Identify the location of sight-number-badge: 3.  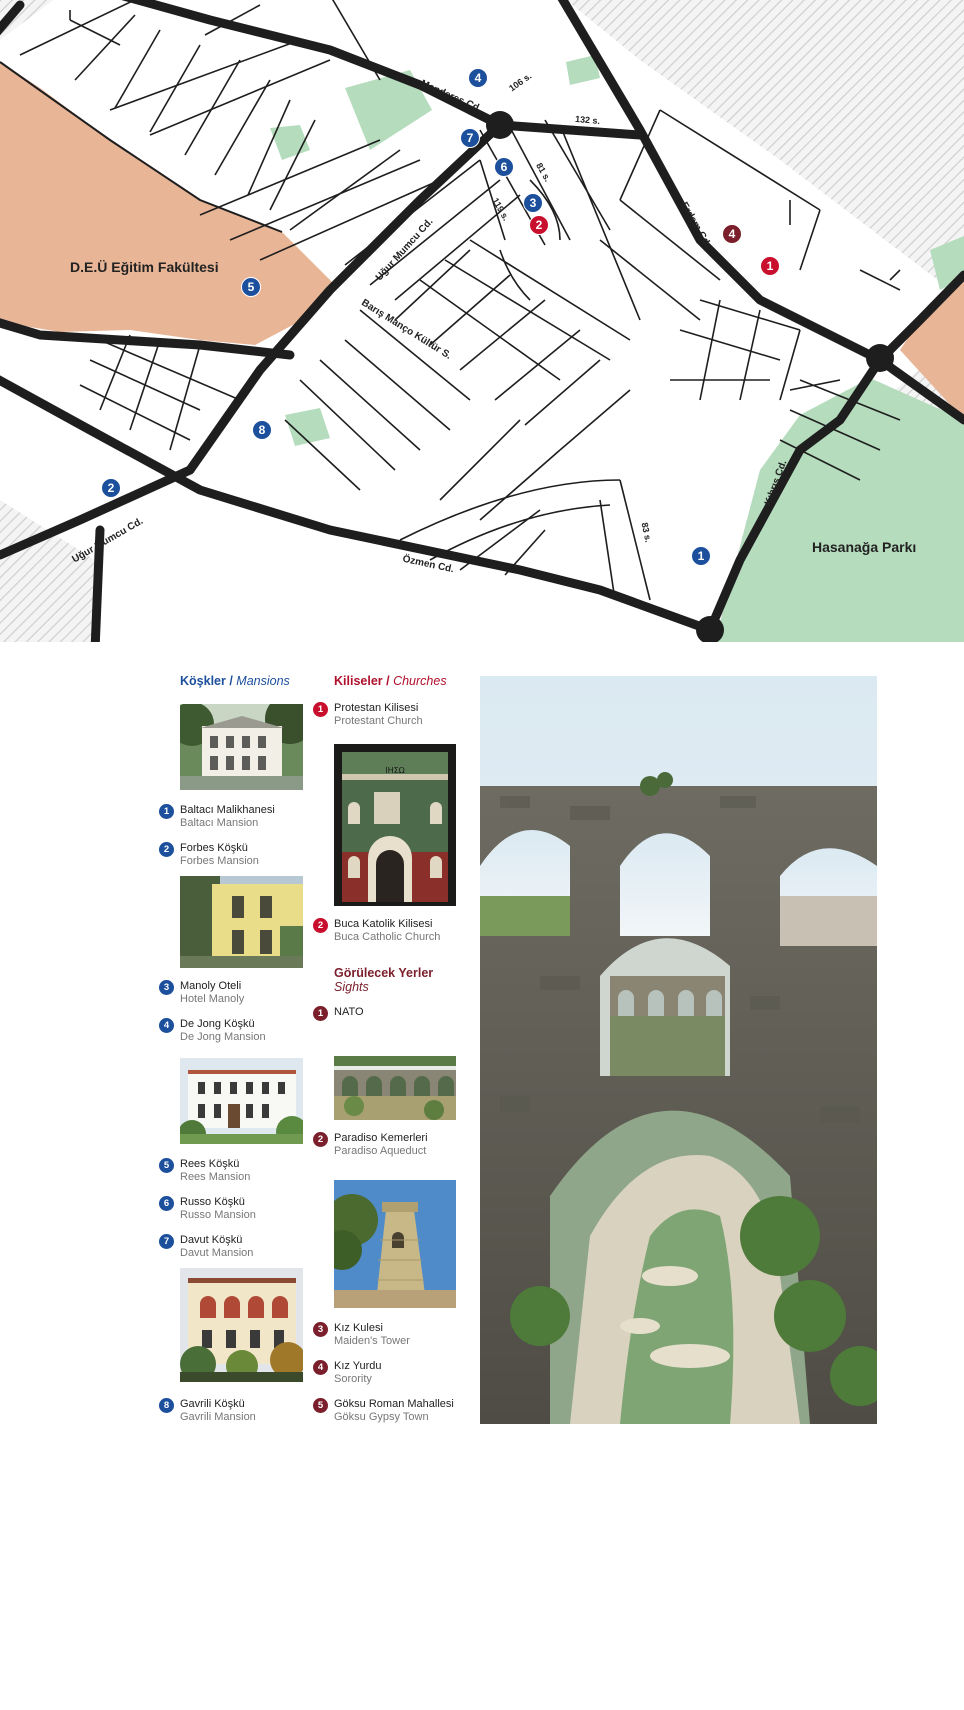
(320, 1329).